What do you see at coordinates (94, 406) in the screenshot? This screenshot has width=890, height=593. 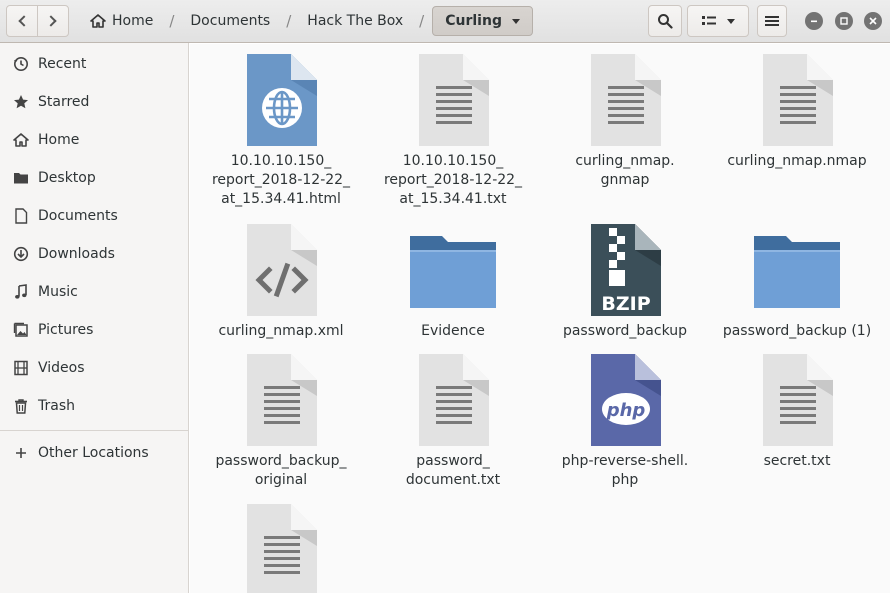 I see `sidebar-item-trash: Trash` at bounding box center [94, 406].